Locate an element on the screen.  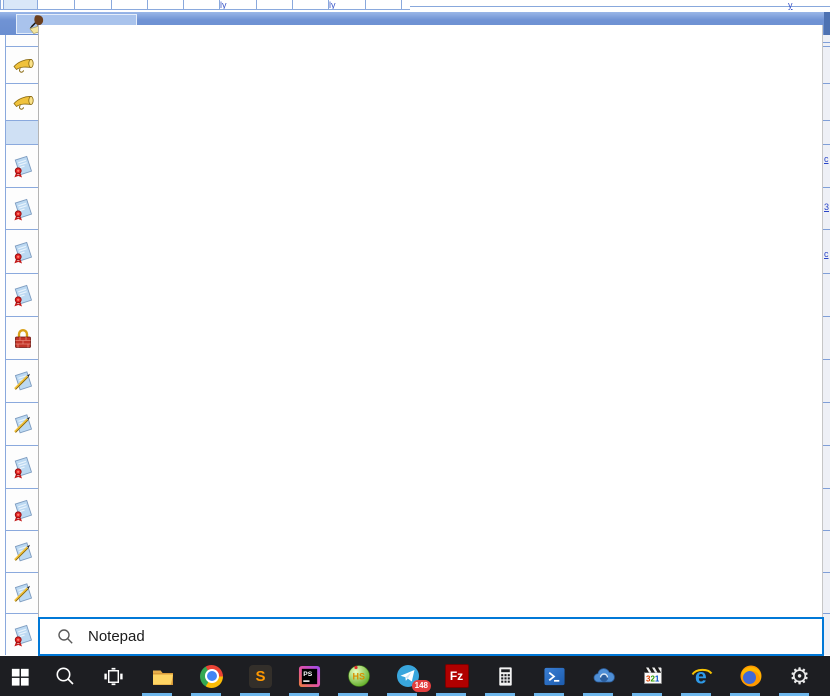
taskbar: S PS HS 148 Fz 321 e ⚙ is located at coordinates (415, 676).